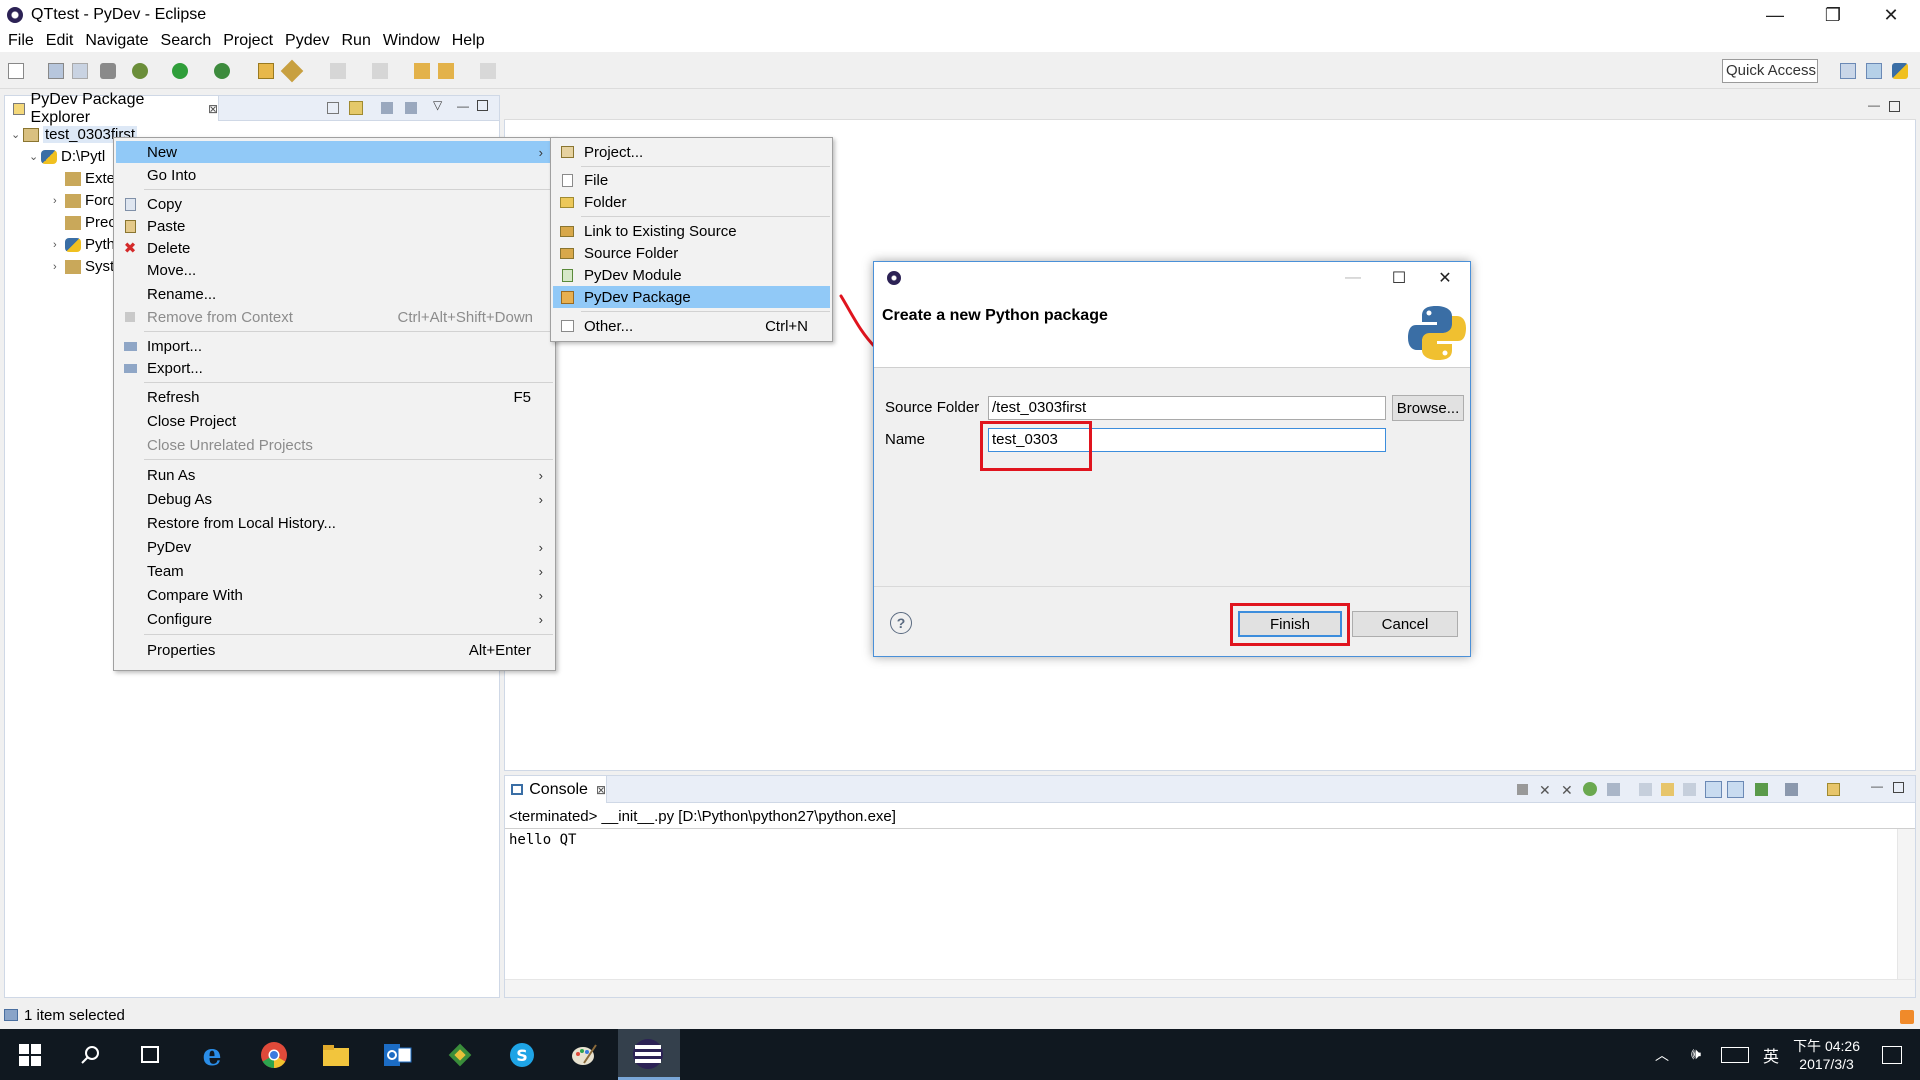 This screenshot has height=1080, width=1920. What do you see at coordinates (1696, 1055) in the screenshot?
I see `volume-icon: 🕪` at bounding box center [1696, 1055].